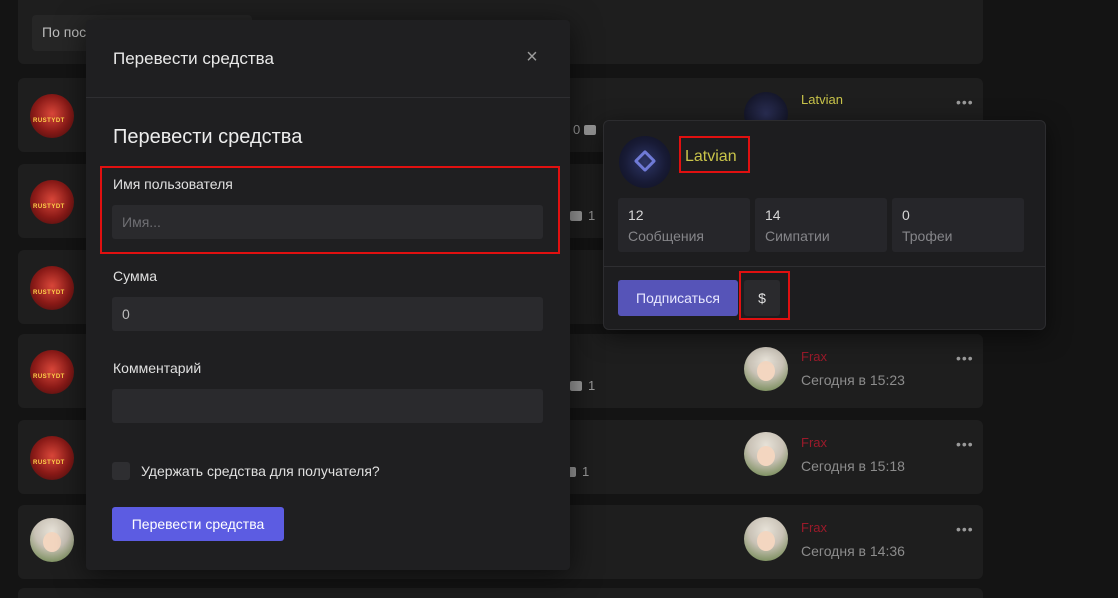 Image resolution: width=1118 pixels, height=598 pixels. I want to click on last-post-time: Сегодня в 14:36, so click(853, 551).